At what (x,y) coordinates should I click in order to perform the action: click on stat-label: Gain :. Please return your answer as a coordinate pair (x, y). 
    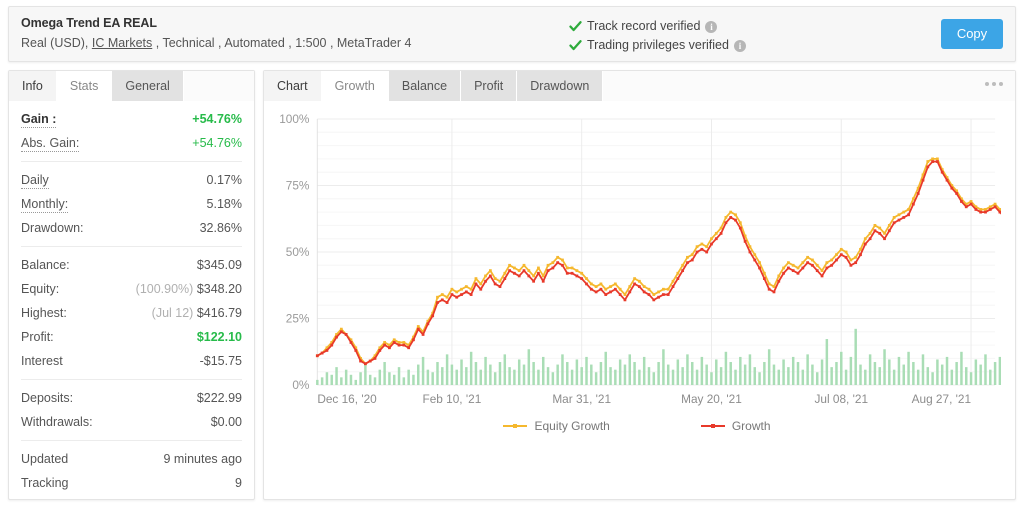
    Looking at the image, I should click on (39, 119).